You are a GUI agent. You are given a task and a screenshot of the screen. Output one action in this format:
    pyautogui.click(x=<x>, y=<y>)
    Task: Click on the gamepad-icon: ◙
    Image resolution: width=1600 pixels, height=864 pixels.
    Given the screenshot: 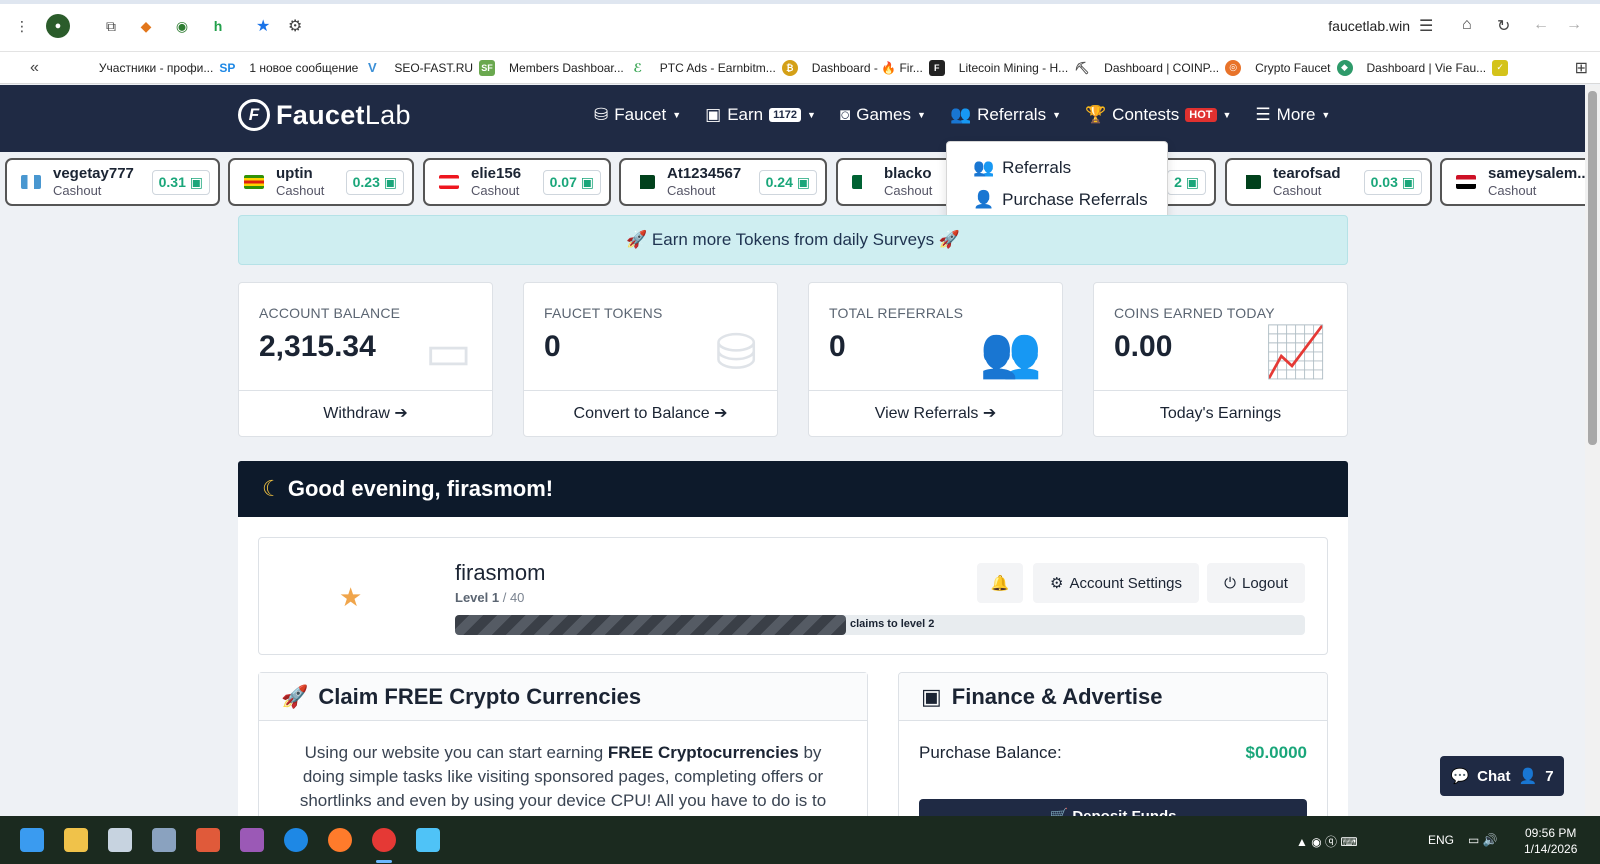 What is the action you would take?
    pyautogui.click(x=845, y=114)
    